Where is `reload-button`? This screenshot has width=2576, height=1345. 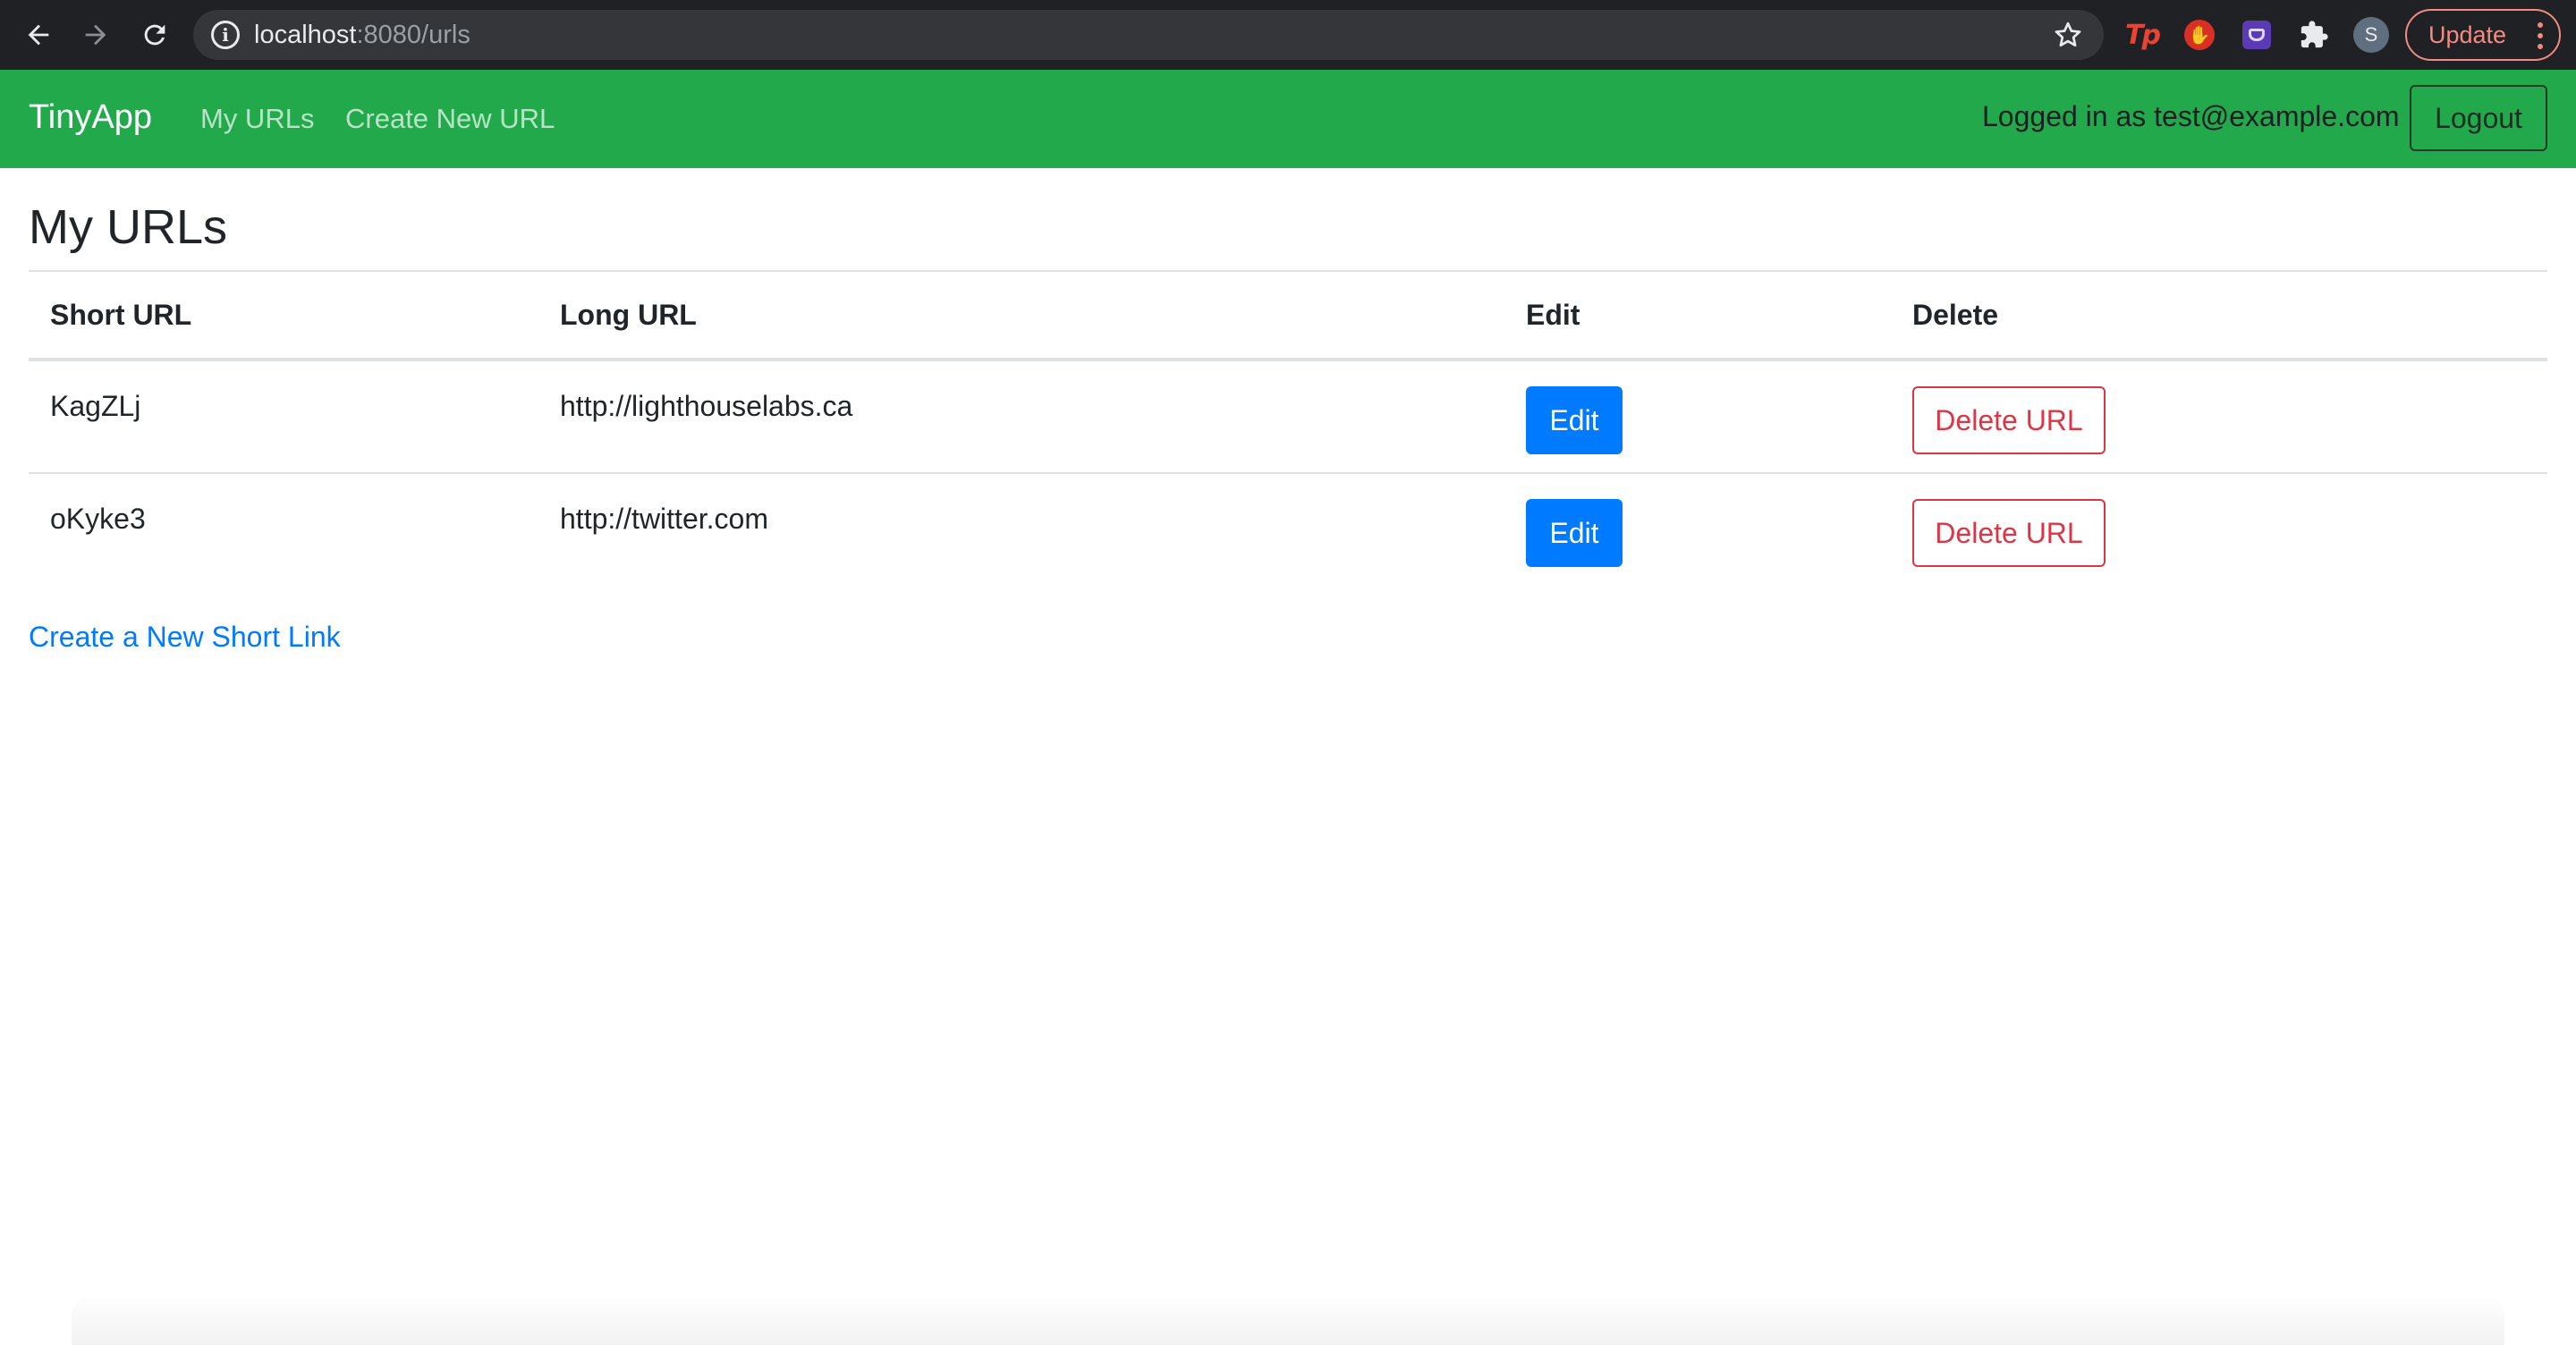 reload-button is located at coordinates (155, 35).